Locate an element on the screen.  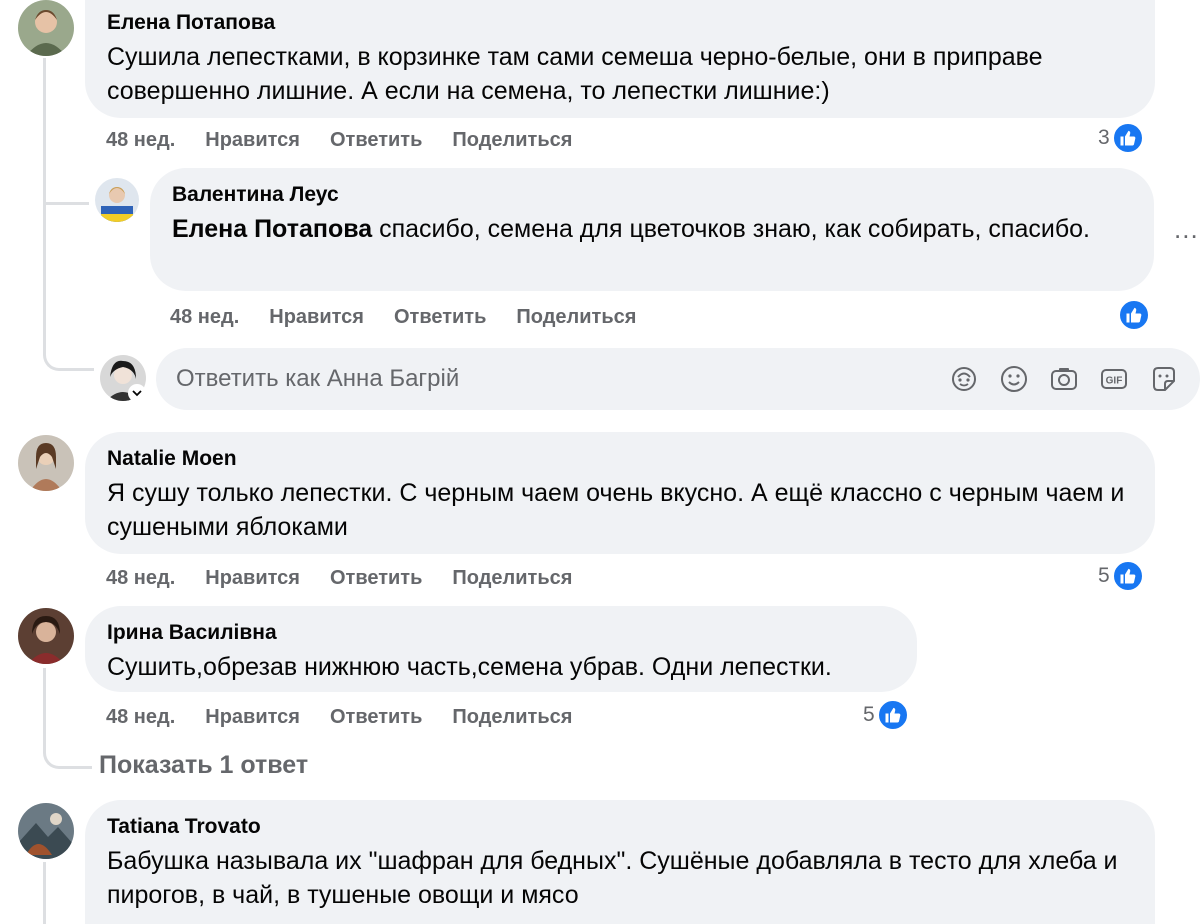
gif-icon: GIF is located at coordinates (1114, 379).